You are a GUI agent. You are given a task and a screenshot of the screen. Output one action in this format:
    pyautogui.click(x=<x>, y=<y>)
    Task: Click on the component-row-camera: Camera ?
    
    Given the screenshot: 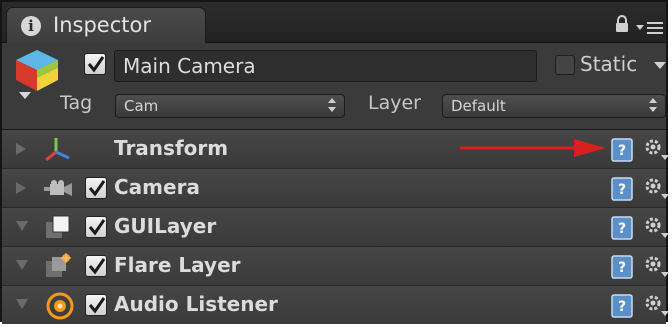 What is the action you would take?
    pyautogui.click(x=335, y=187)
    